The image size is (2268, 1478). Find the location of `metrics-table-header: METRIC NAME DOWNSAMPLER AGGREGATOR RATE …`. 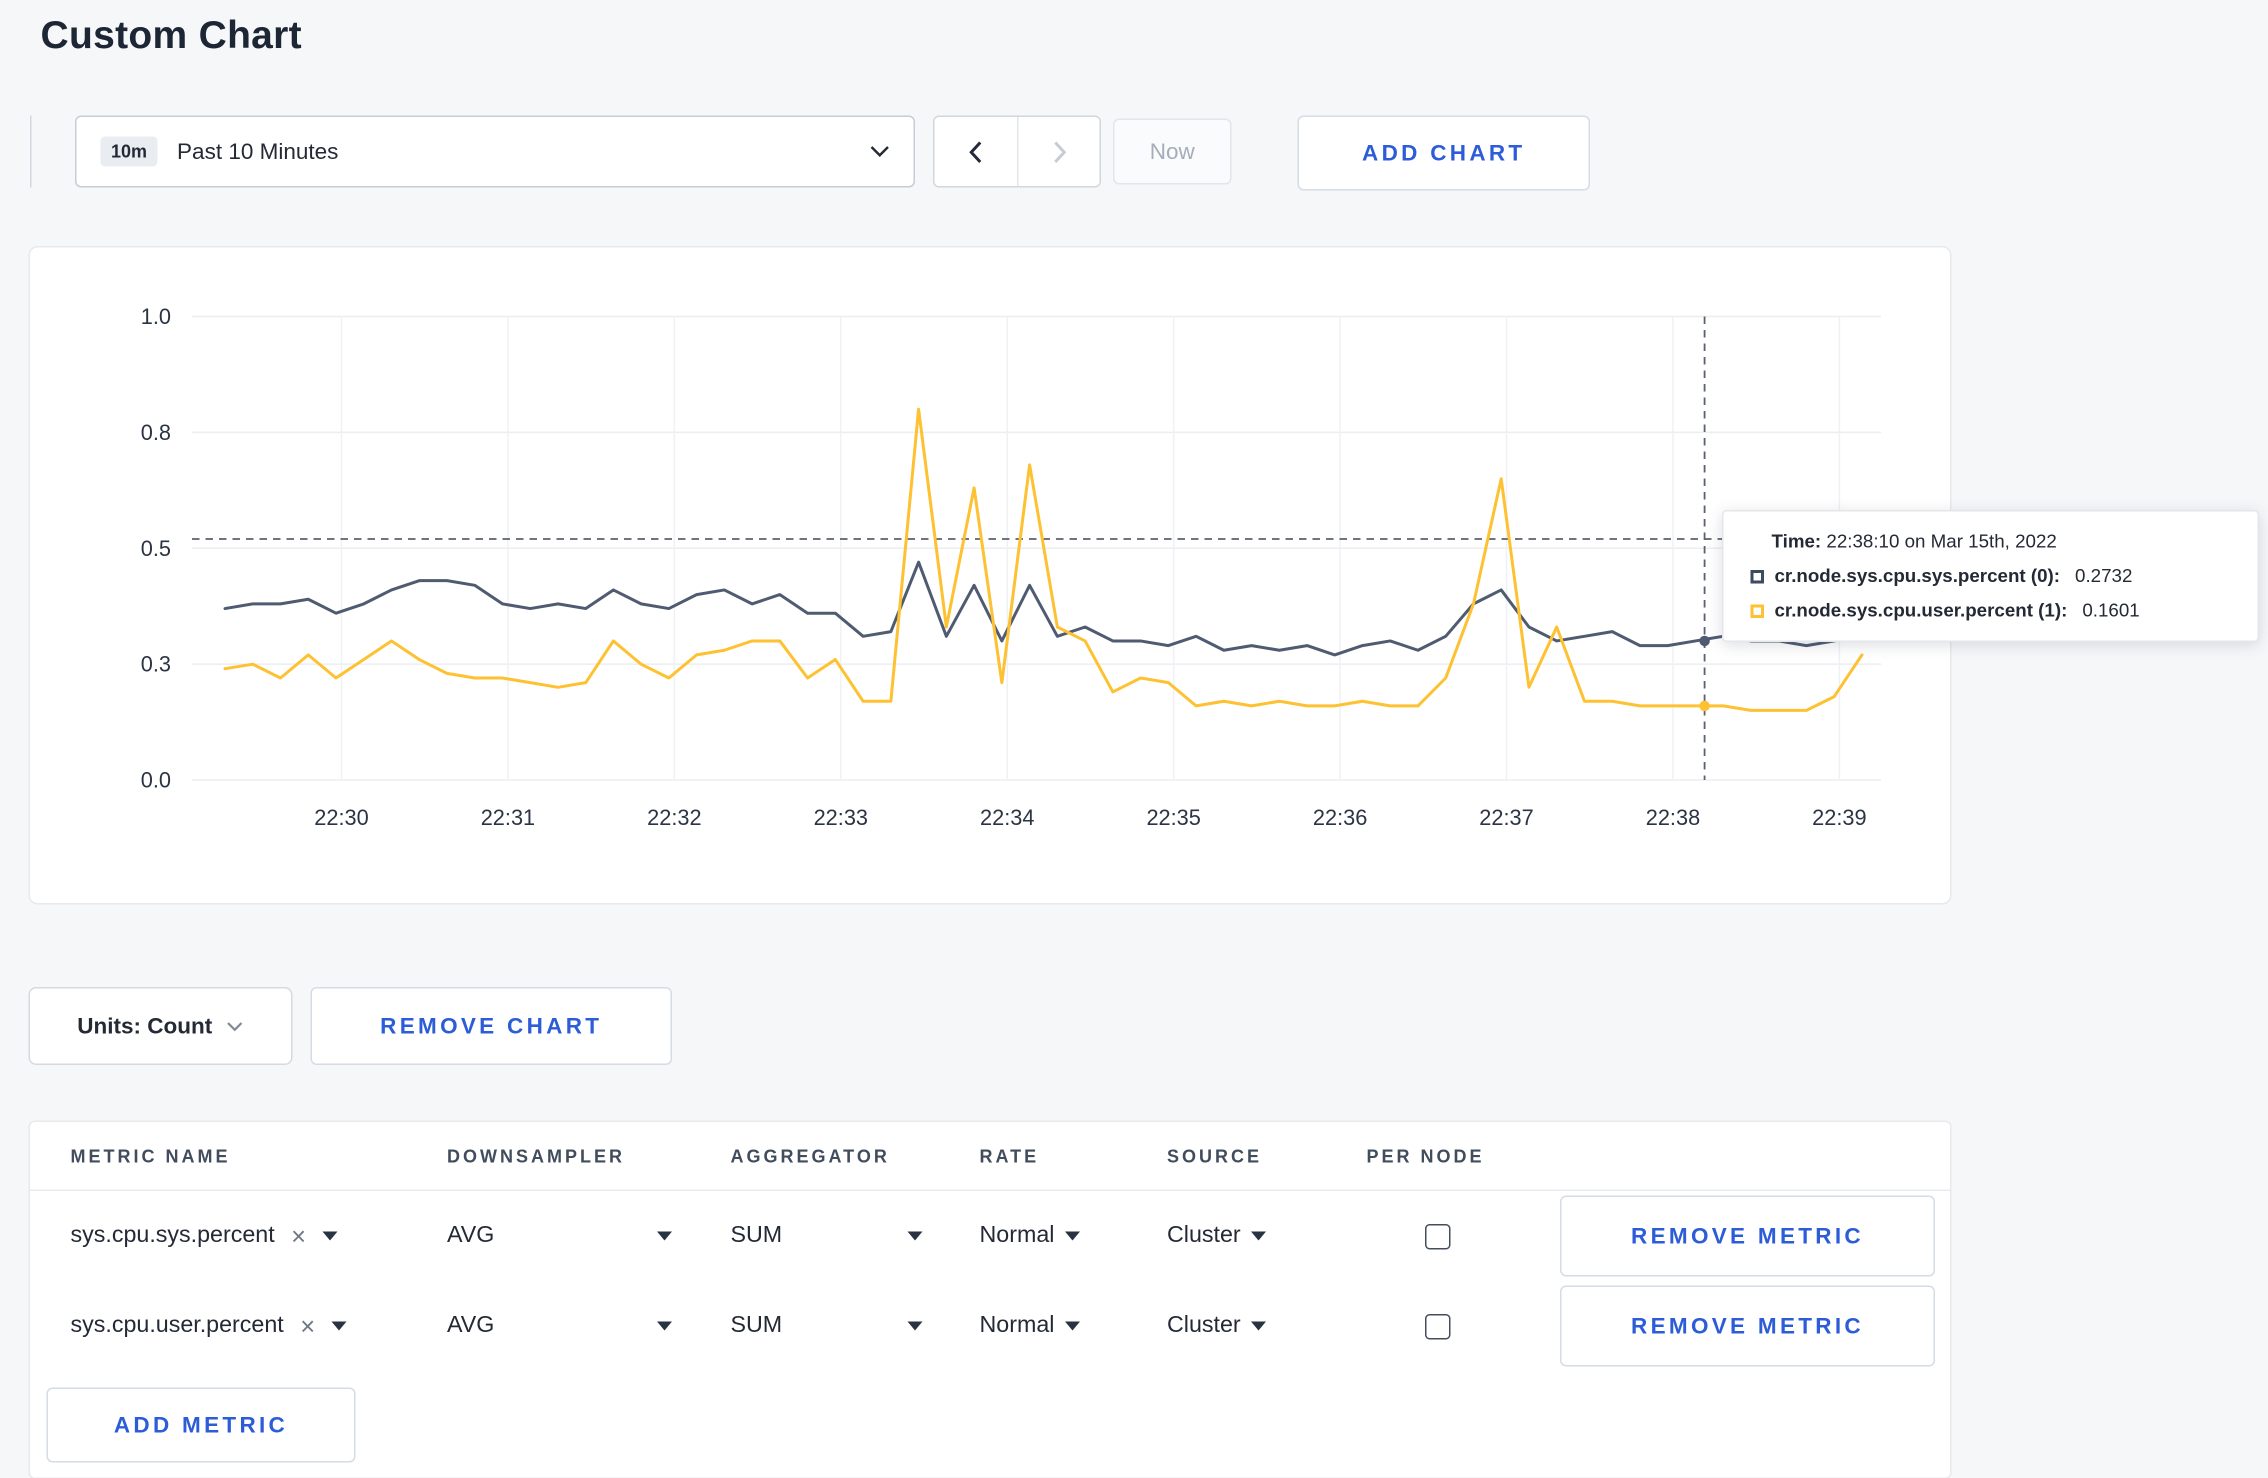

metrics-table-header: METRIC NAME DOWNSAMPLER AGGREGATOR RATE … is located at coordinates (990, 1156).